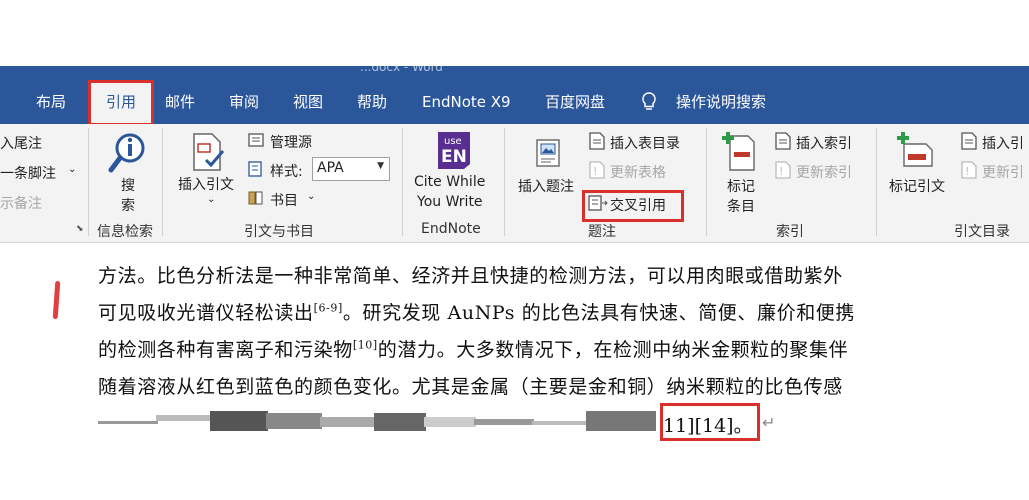 This screenshot has width=1029, height=500. What do you see at coordinates (80, 229) in the screenshot?
I see `dialog-launcher-icon: ⬊` at bounding box center [80, 229].